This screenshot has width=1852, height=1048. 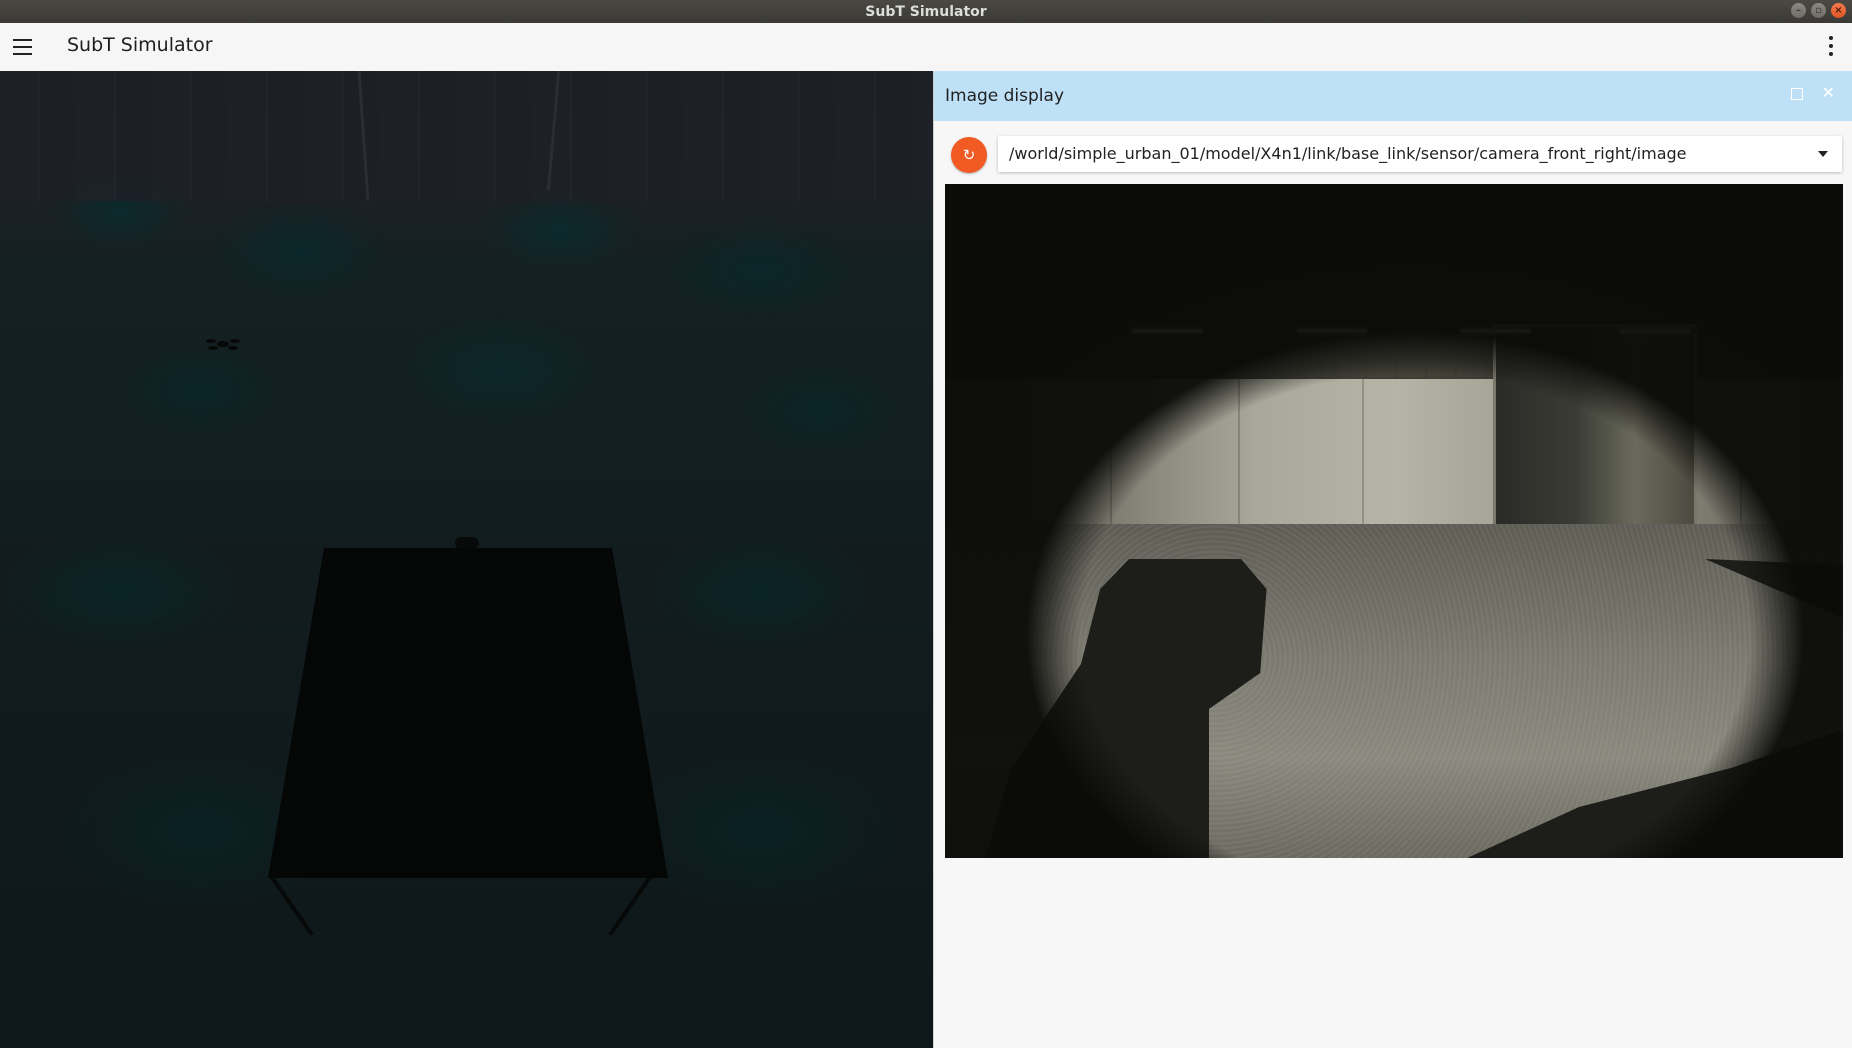 I want to click on close-panel-icon: ✕, so click(x=1828, y=92).